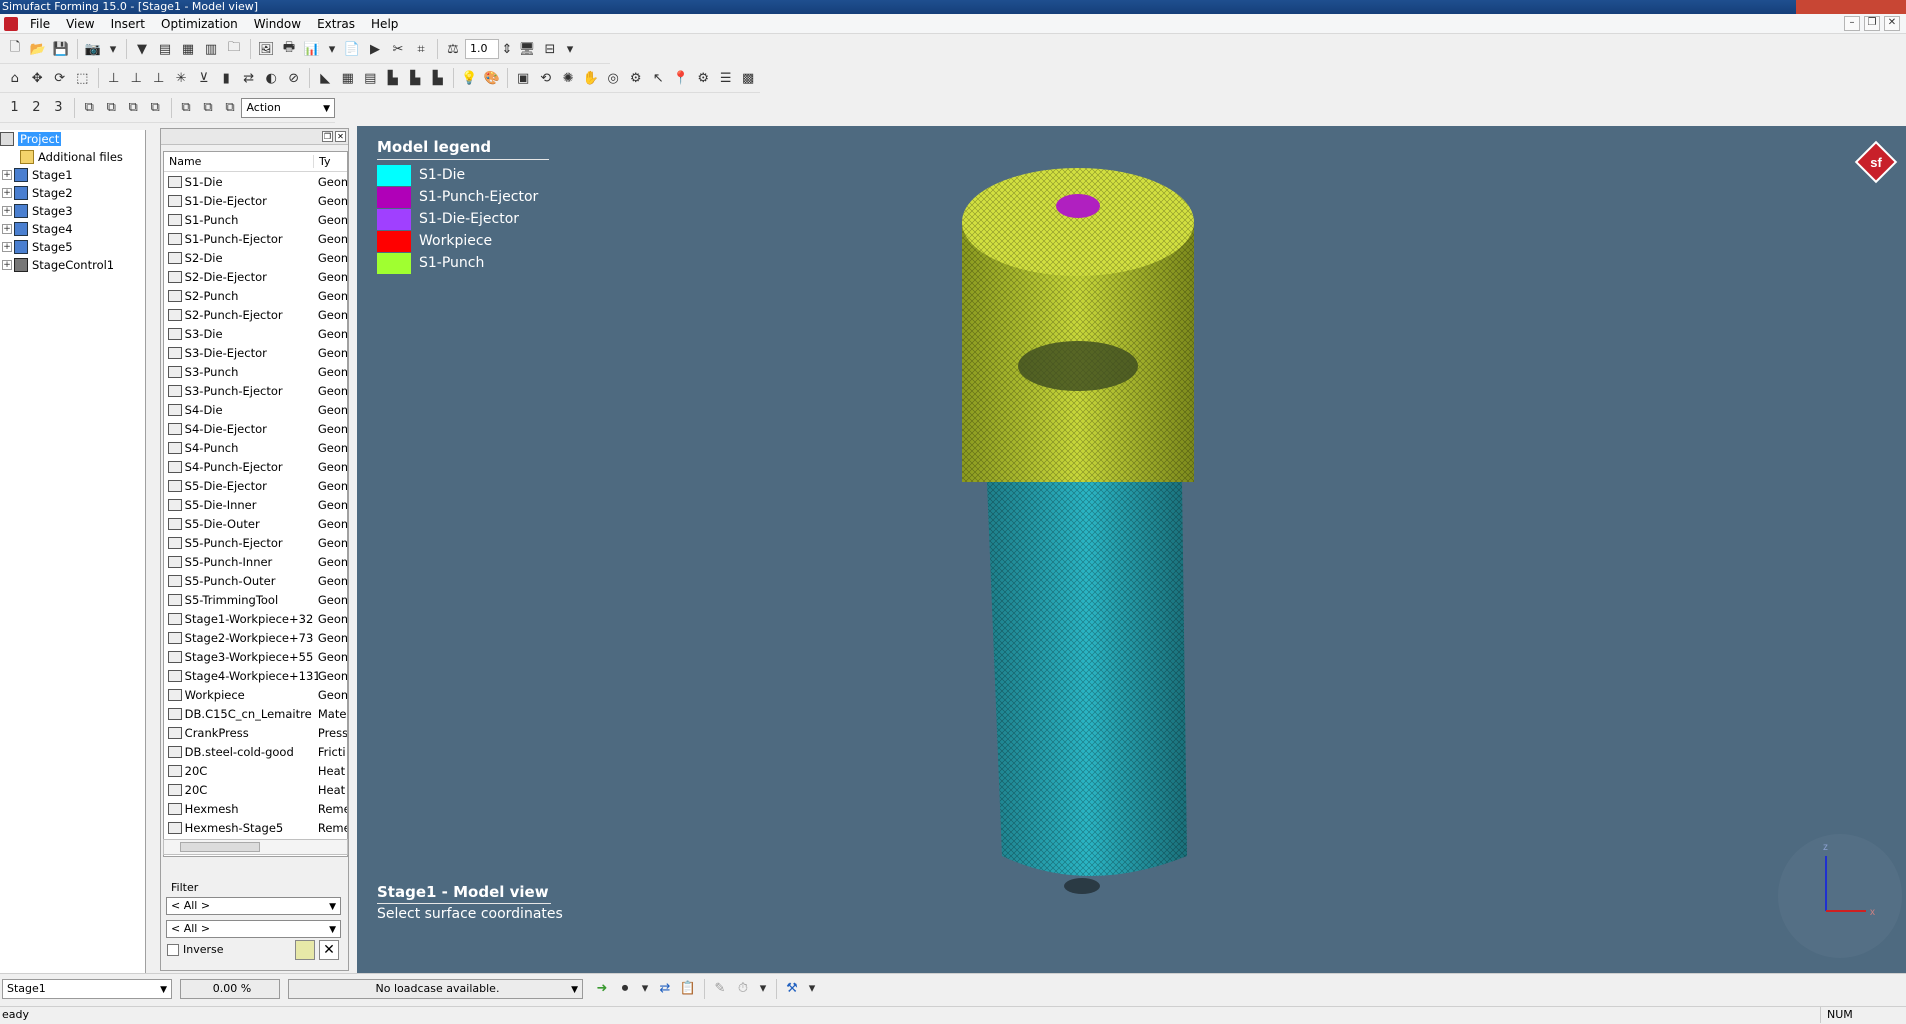  Describe the element at coordinates (253, 906) in the screenshot. I see `filter-select-1: < All >` at that location.